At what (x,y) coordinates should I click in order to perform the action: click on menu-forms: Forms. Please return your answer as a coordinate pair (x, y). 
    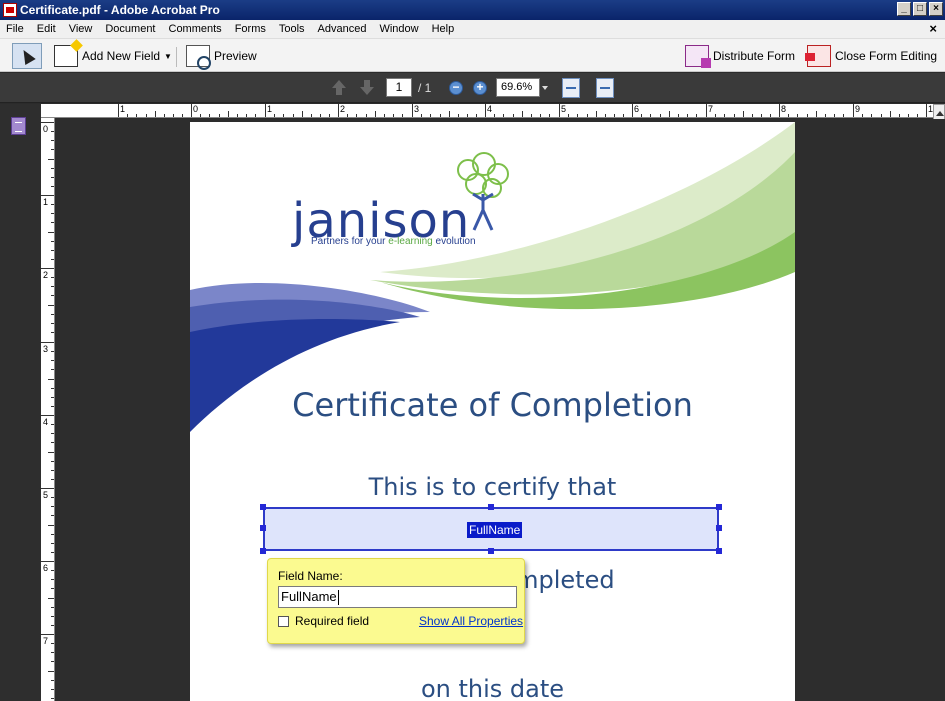
    Looking at the image, I should click on (249, 29).